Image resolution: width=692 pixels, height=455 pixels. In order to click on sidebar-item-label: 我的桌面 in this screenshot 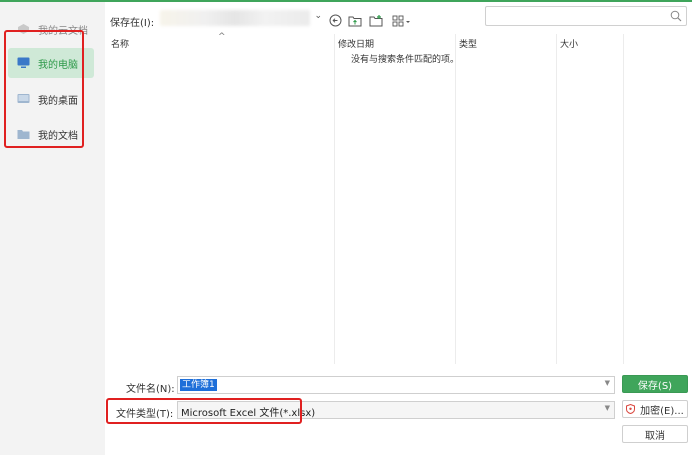, I will do `click(58, 101)`.